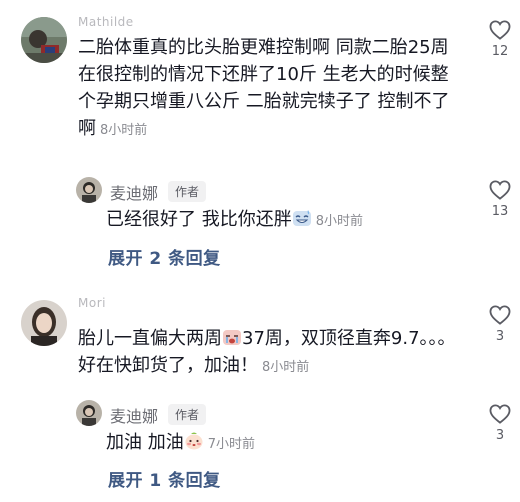 This screenshot has width=520, height=502. What do you see at coordinates (301, 218) in the screenshot?
I see `sweat-smile-emoji-icon` at bounding box center [301, 218].